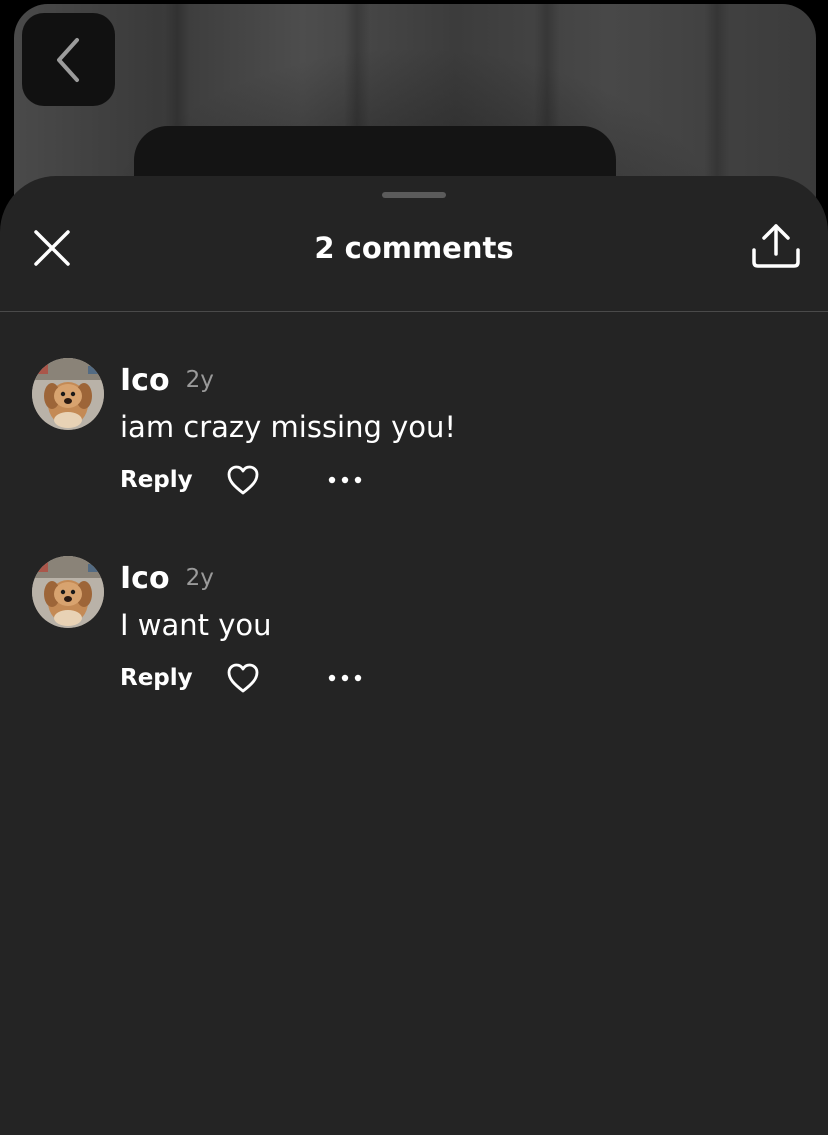 This screenshot has width=828, height=1135. I want to click on comment-body: Ico 2y I want you Reply, so click(460, 627).